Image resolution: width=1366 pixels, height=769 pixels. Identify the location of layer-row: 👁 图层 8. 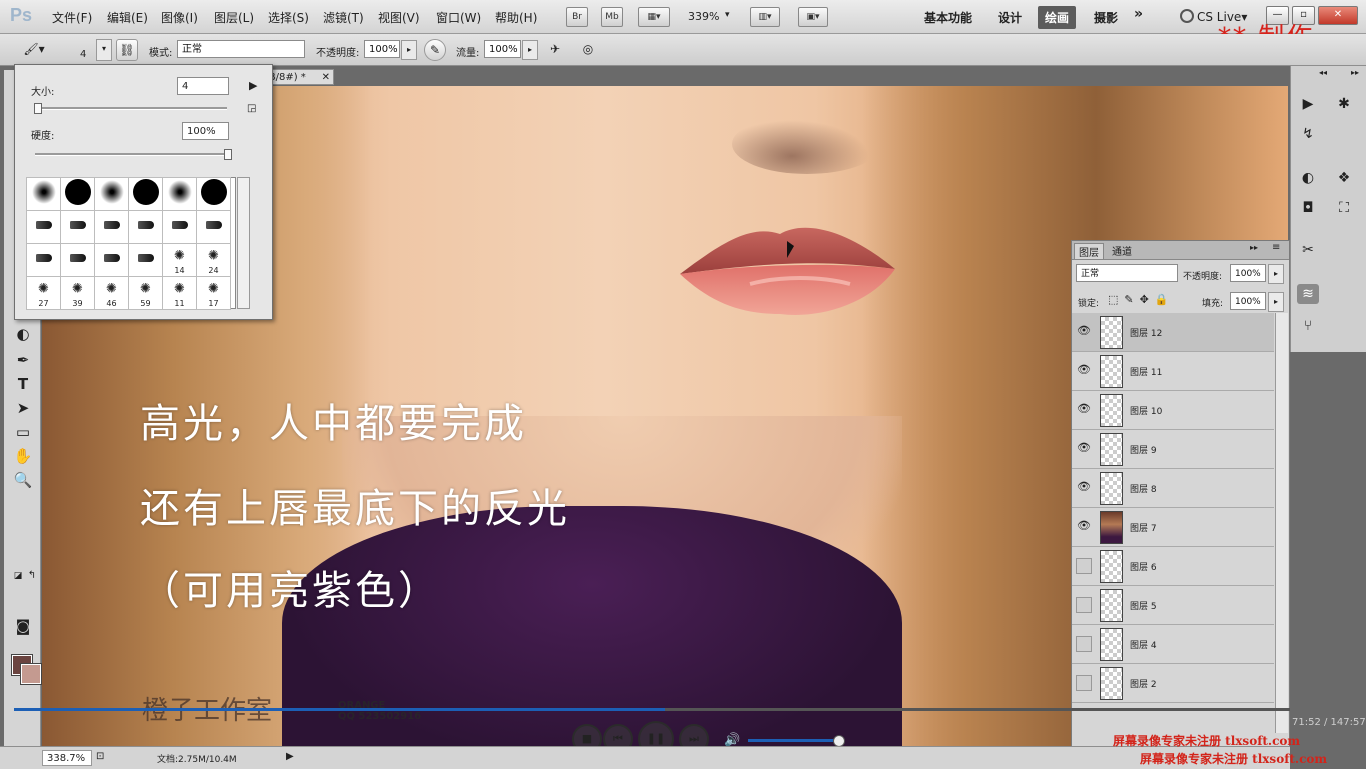
(1173, 488).